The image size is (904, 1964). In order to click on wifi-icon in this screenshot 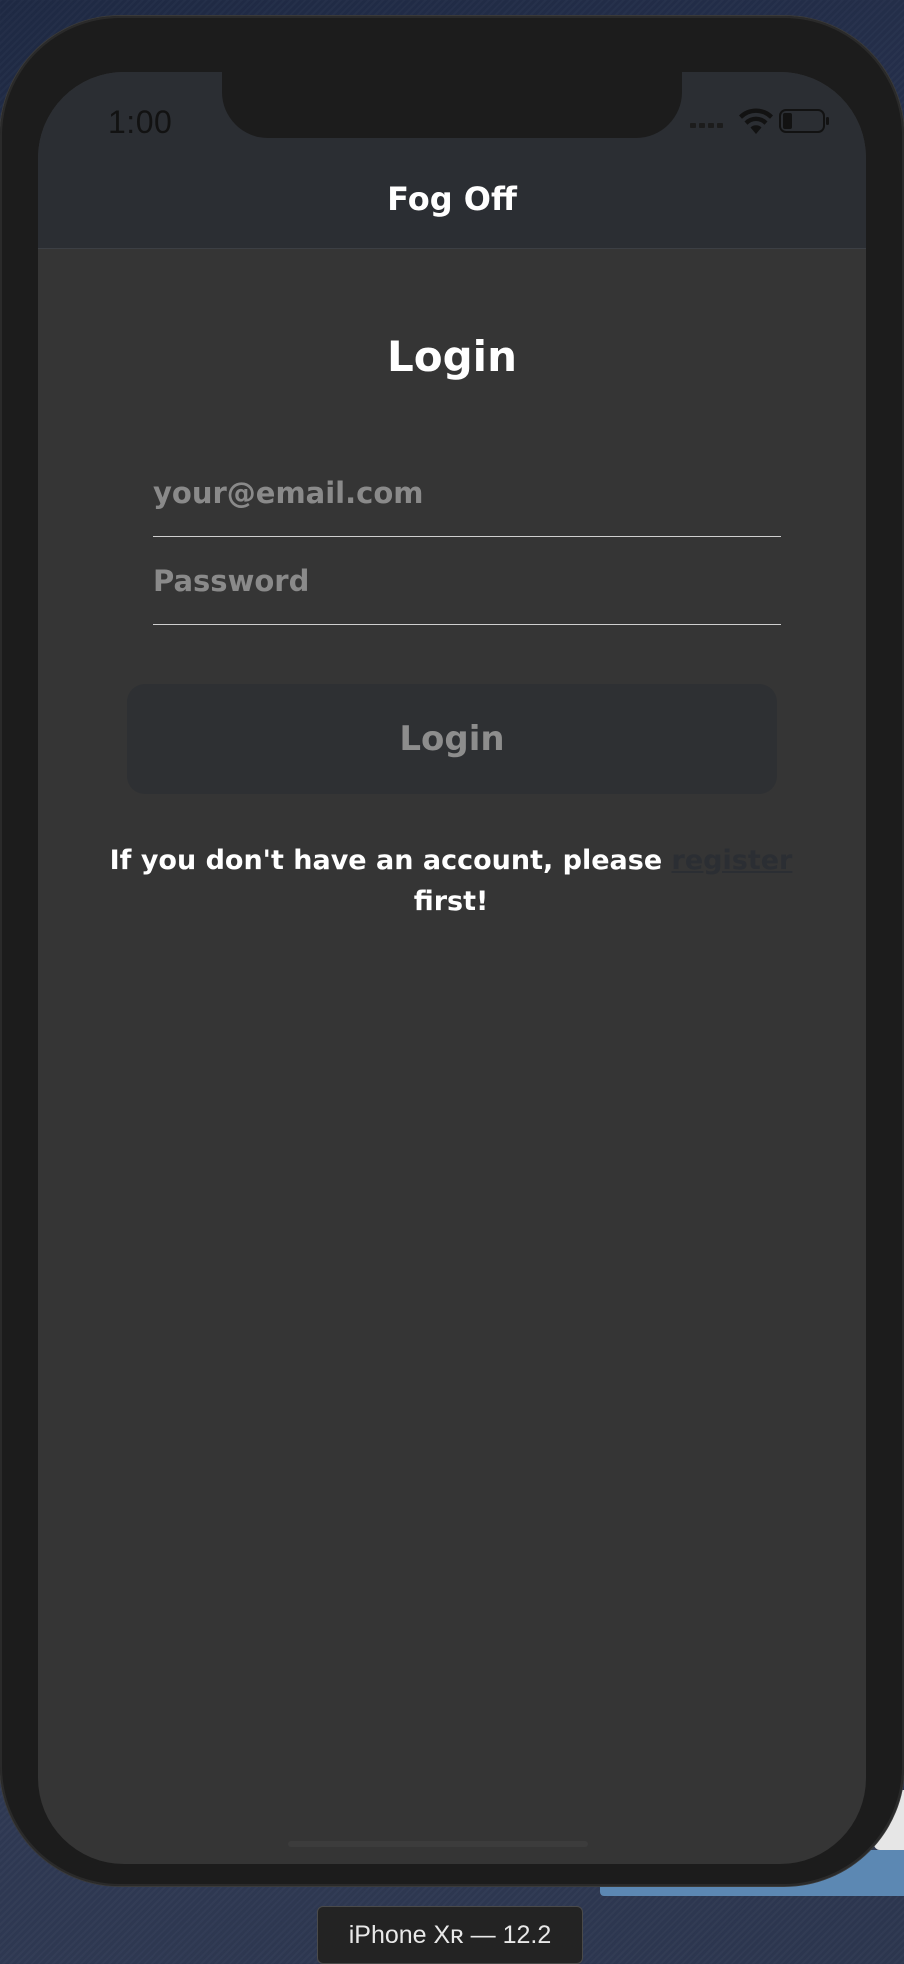, I will do `click(756, 121)`.